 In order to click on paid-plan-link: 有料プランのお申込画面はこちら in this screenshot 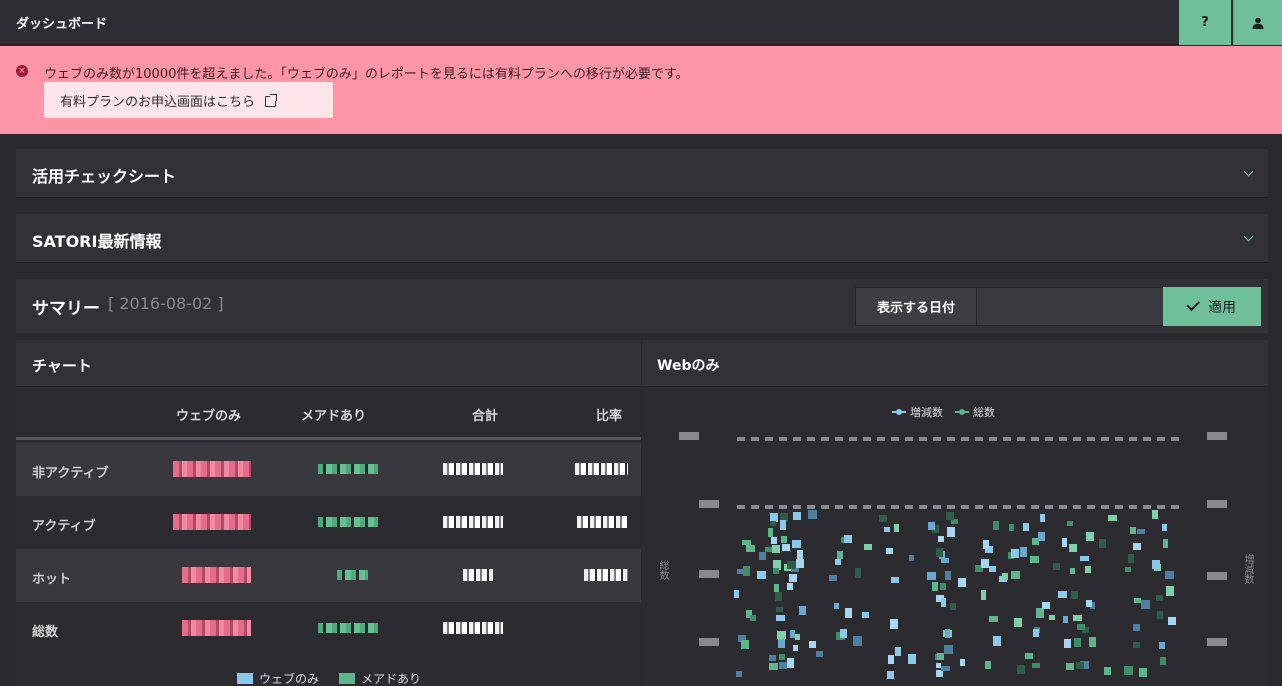, I will do `click(188, 100)`.